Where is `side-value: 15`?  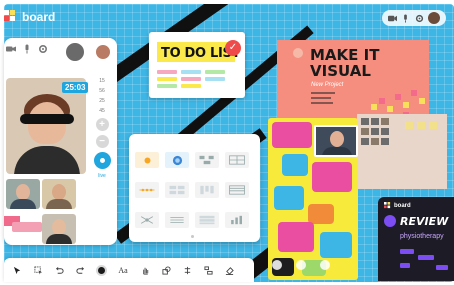 side-value: 15 is located at coordinates (102, 81).